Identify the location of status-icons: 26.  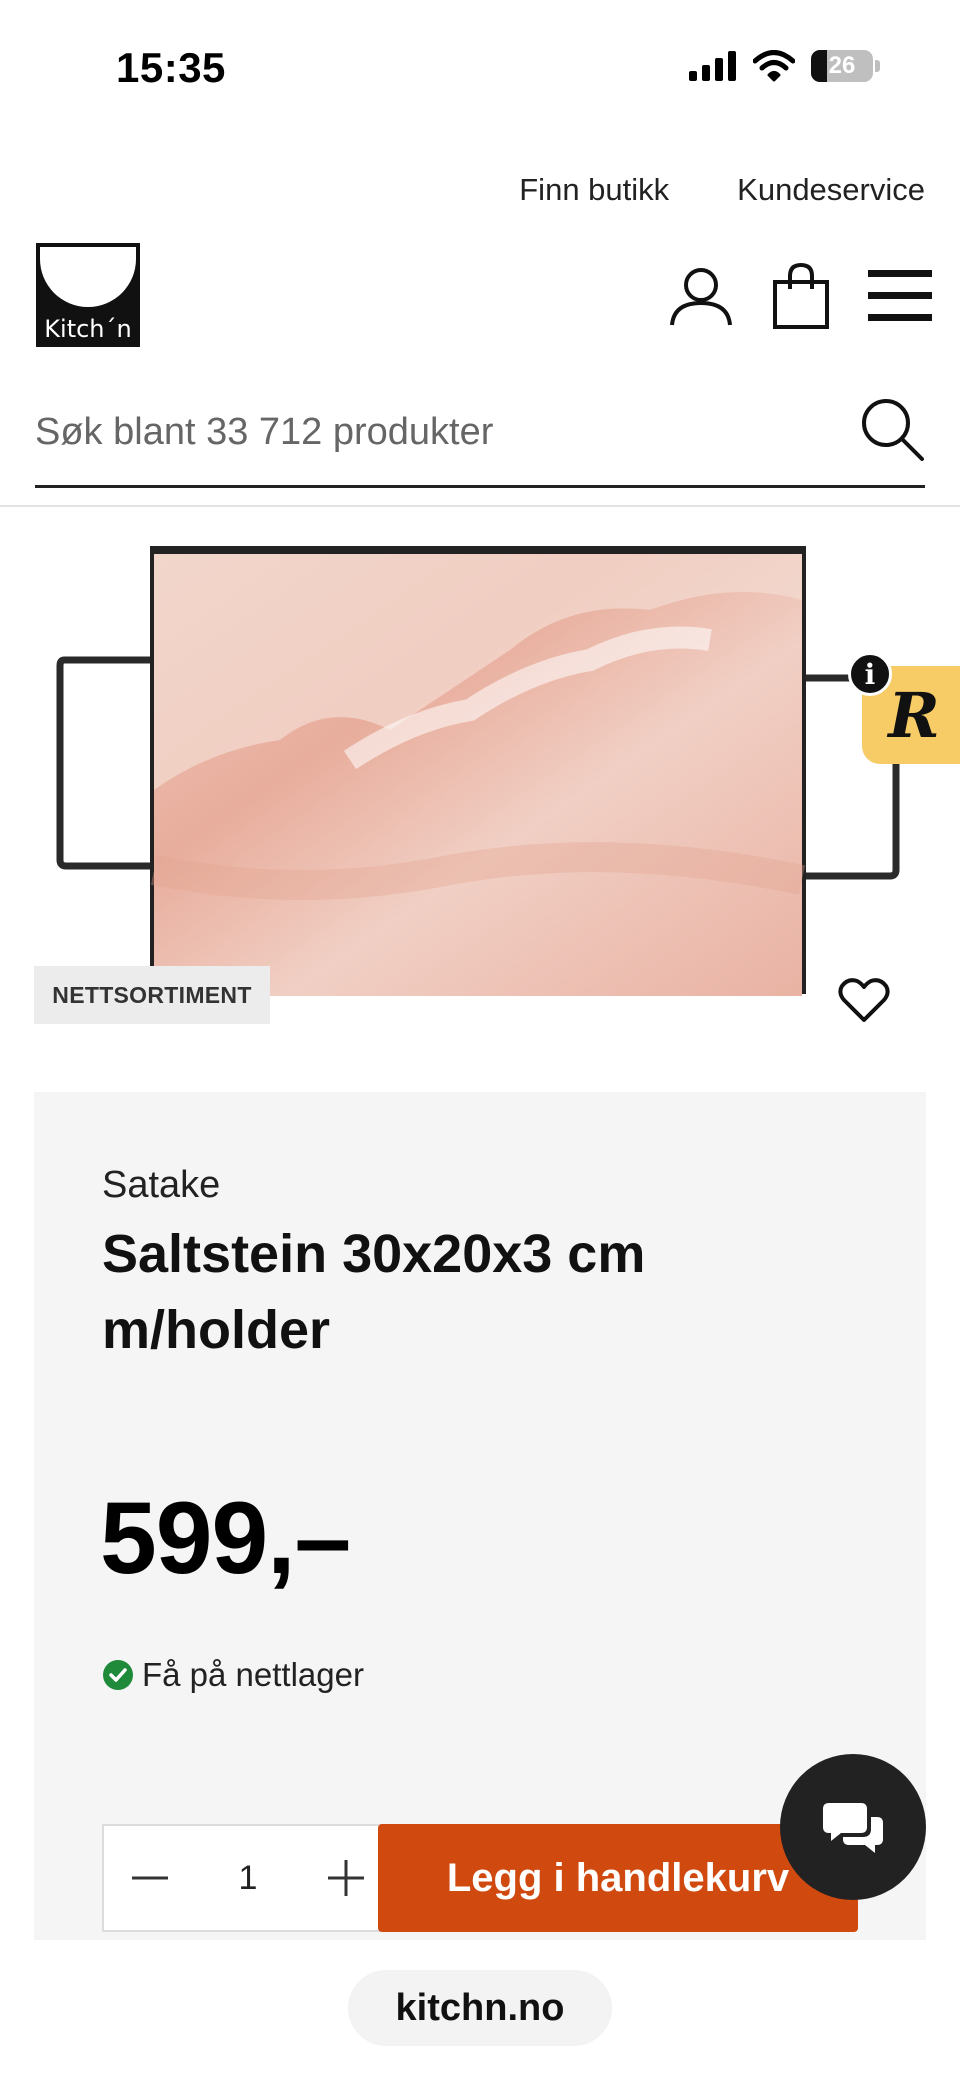
(784, 66).